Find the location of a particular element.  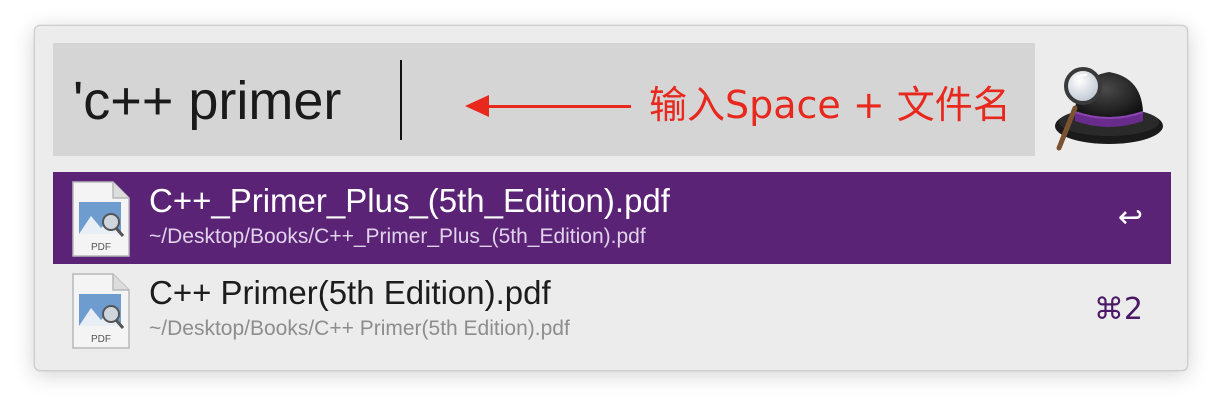

annotation-arrow-line is located at coordinates (557, 106).